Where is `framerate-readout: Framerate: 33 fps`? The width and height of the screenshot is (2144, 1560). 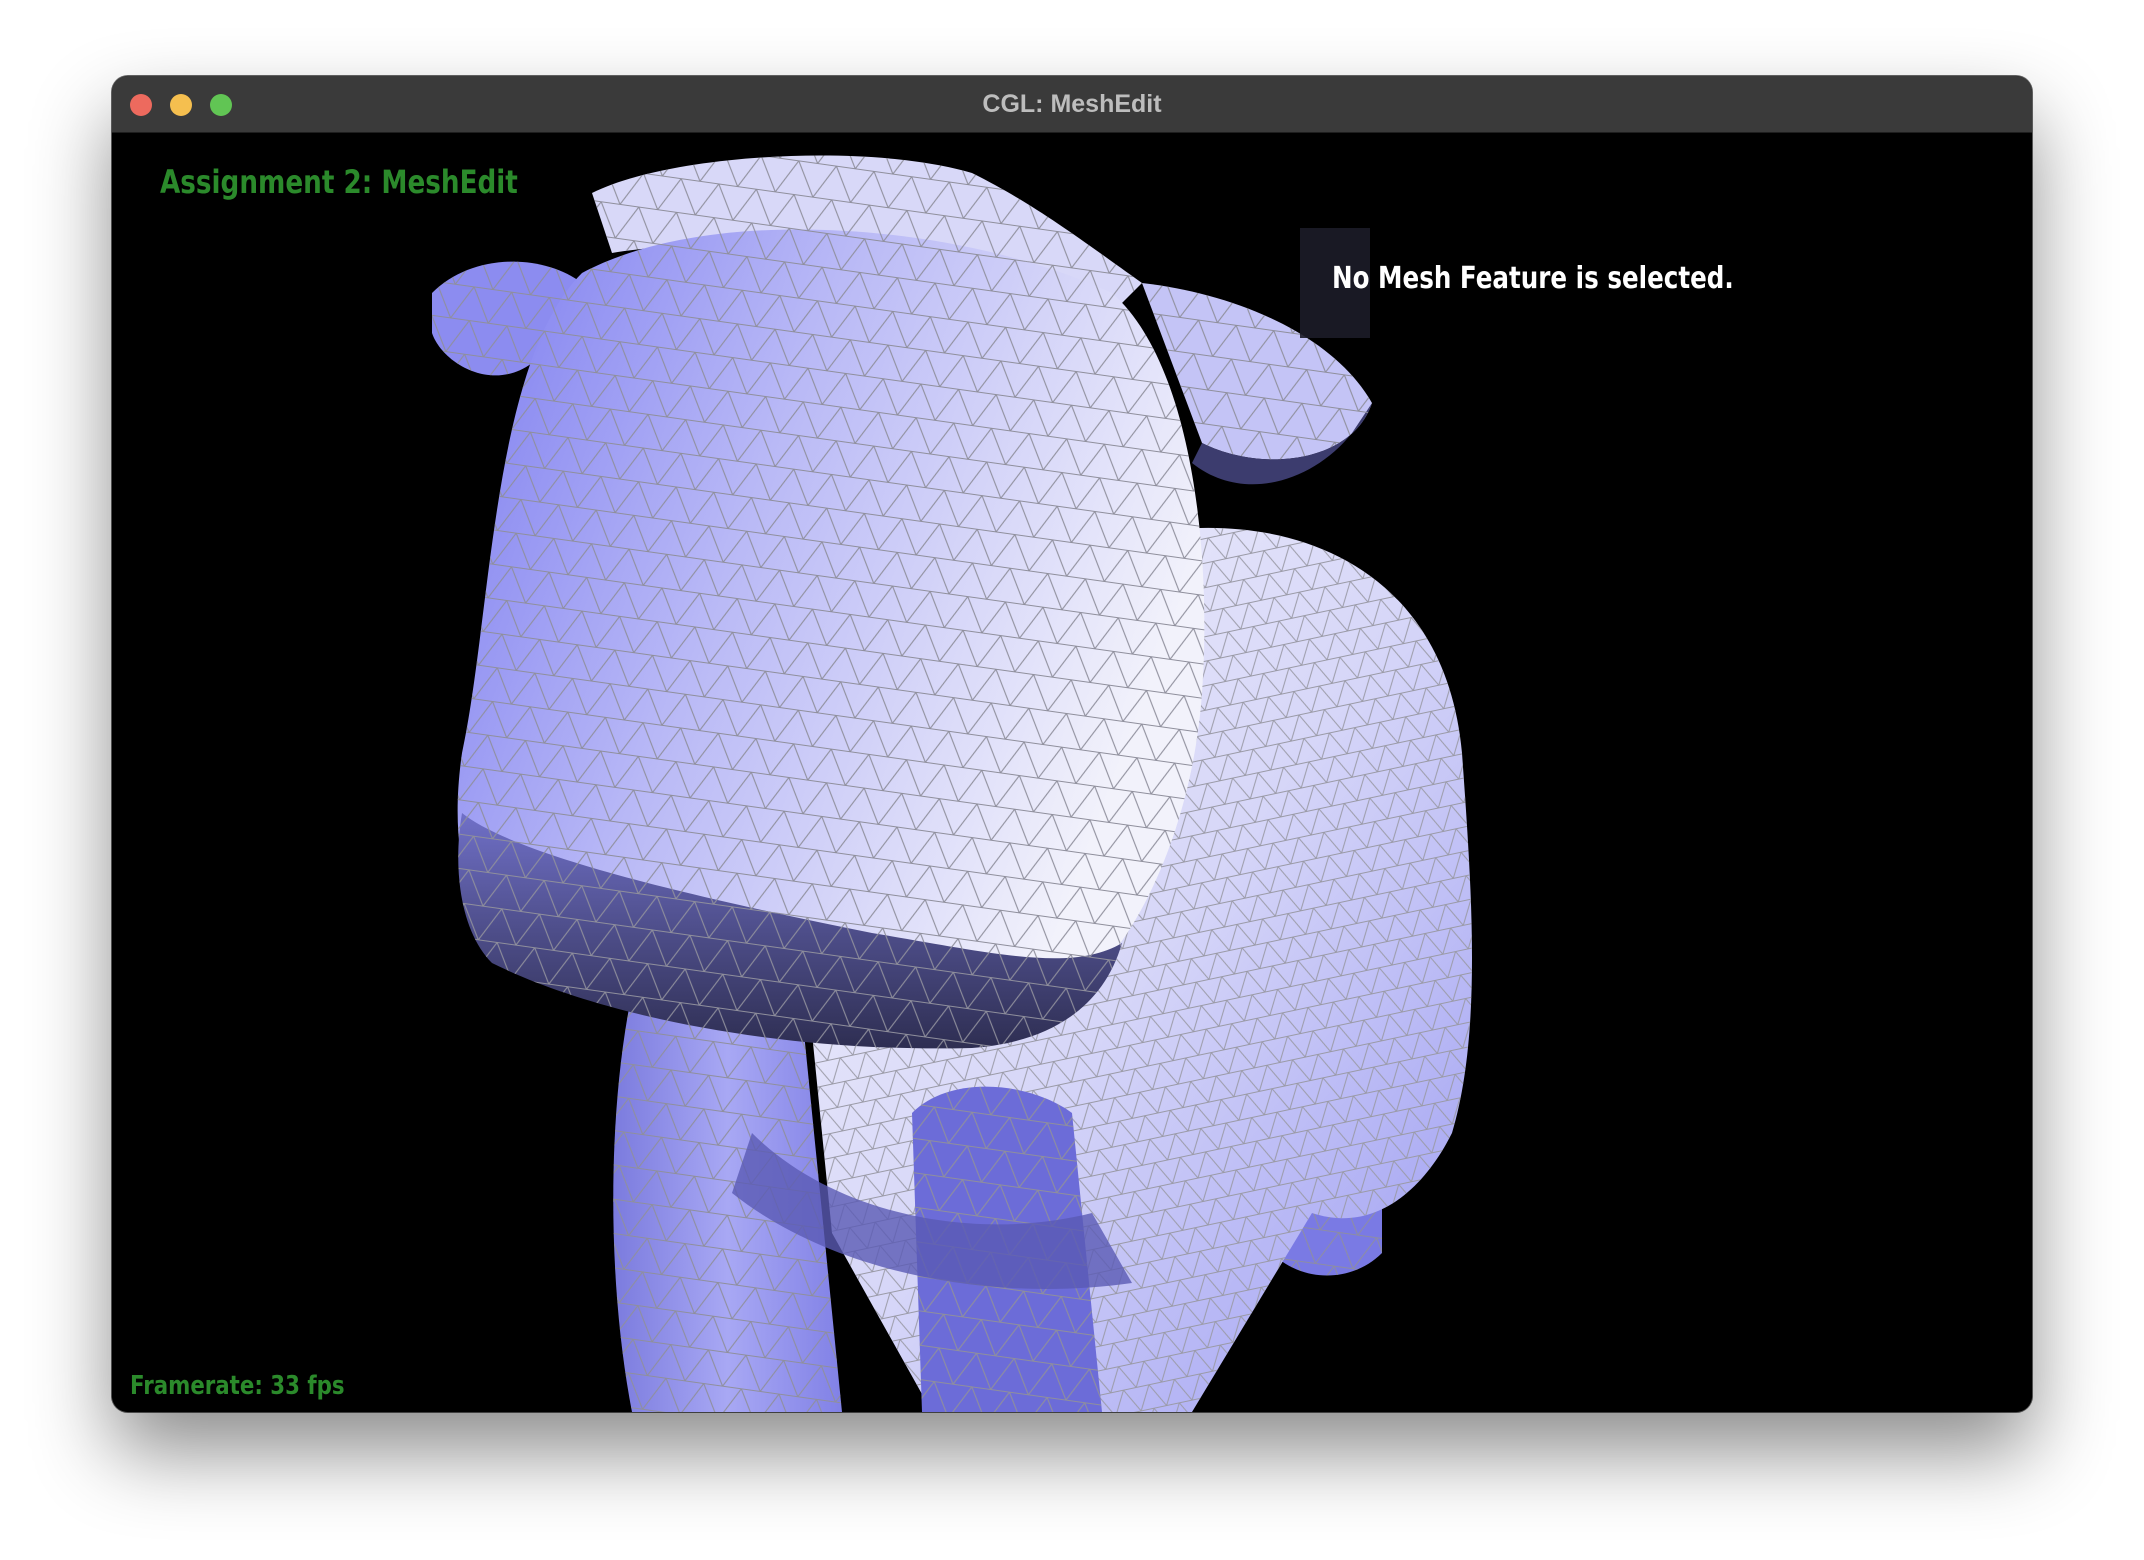
framerate-readout: Framerate: 33 fps is located at coordinates (237, 1386).